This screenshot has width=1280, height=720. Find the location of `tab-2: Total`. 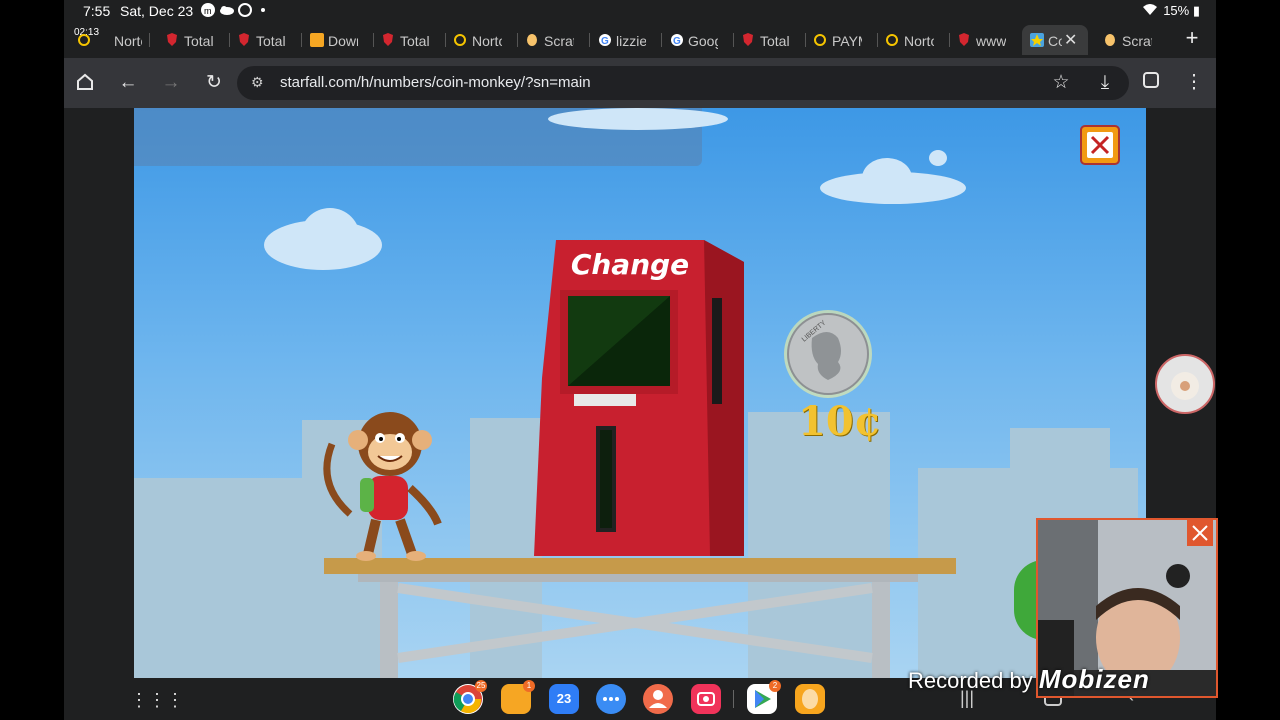

tab-2: Total is located at coordinates (194, 40).